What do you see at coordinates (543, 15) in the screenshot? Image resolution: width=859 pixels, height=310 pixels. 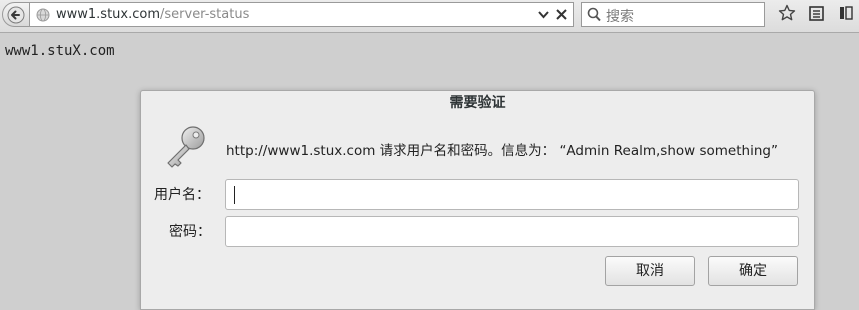 I see `chevron-down-icon` at bounding box center [543, 15].